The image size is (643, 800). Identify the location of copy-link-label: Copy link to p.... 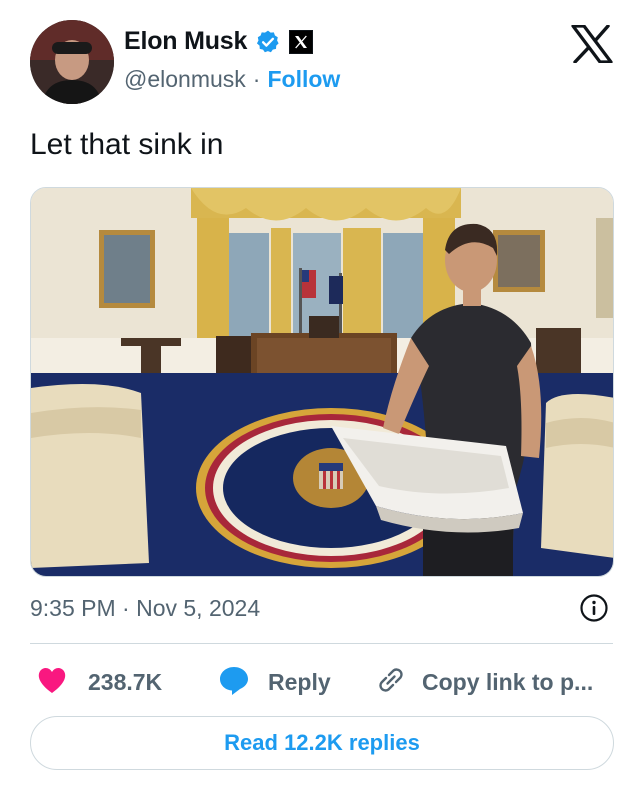
(508, 681).